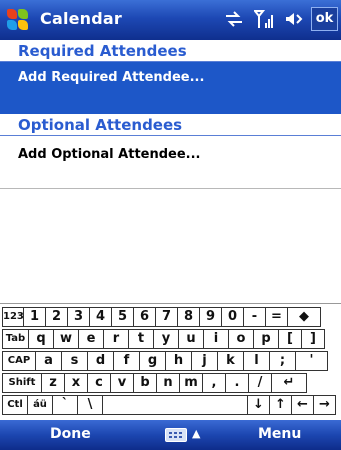 This screenshot has width=341, height=450. What do you see at coordinates (100, 361) in the screenshot?
I see `key-d: d` at bounding box center [100, 361].